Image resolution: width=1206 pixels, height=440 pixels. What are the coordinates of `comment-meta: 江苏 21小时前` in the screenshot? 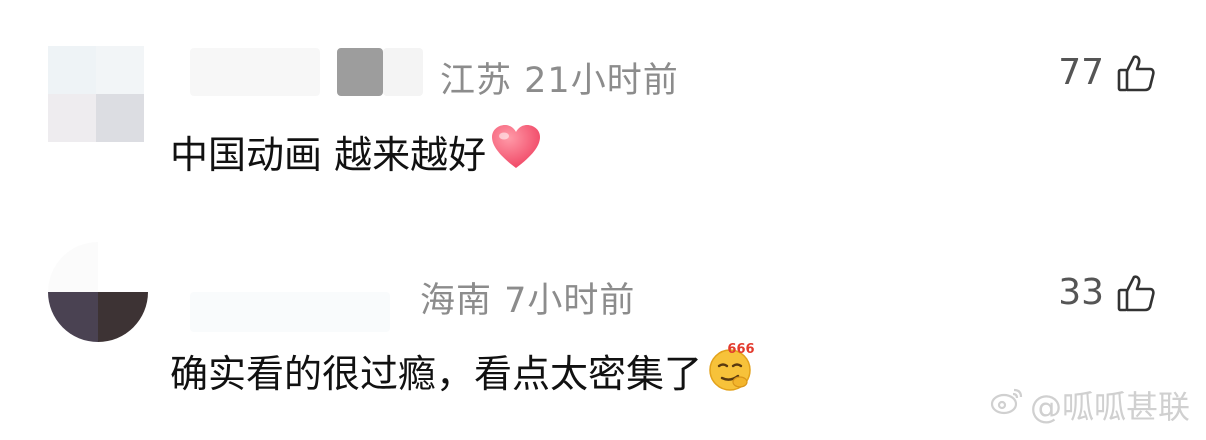 It's located at (559, 77).